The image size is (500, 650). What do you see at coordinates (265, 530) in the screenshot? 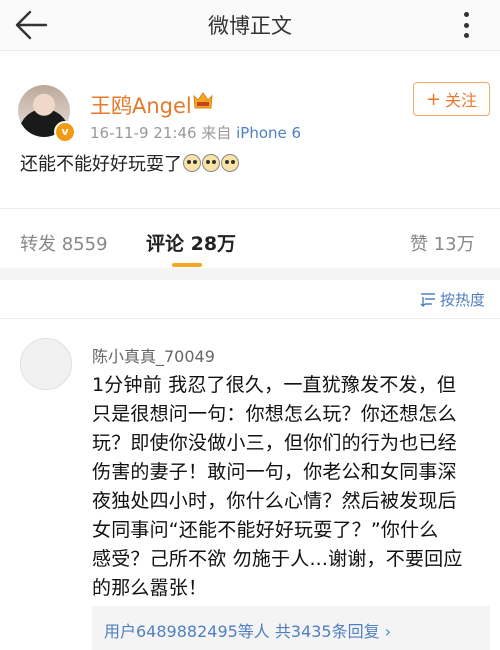
I see `comment-text-line: 女同事问“还能不能好好玩耍了？”你什么` at bounding box center [265, 530].